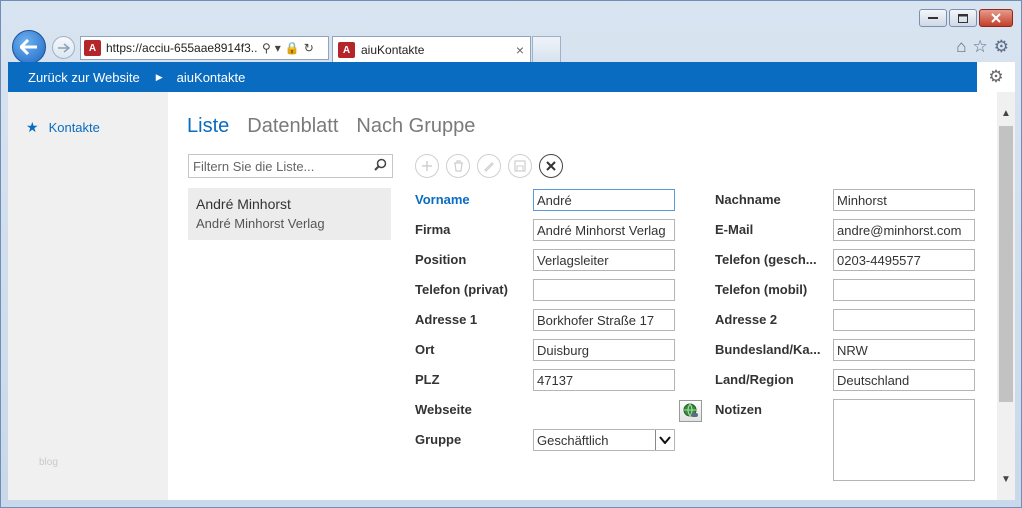 The image size is (1022, 508). I want to click on action-bar, so click(489, 166).